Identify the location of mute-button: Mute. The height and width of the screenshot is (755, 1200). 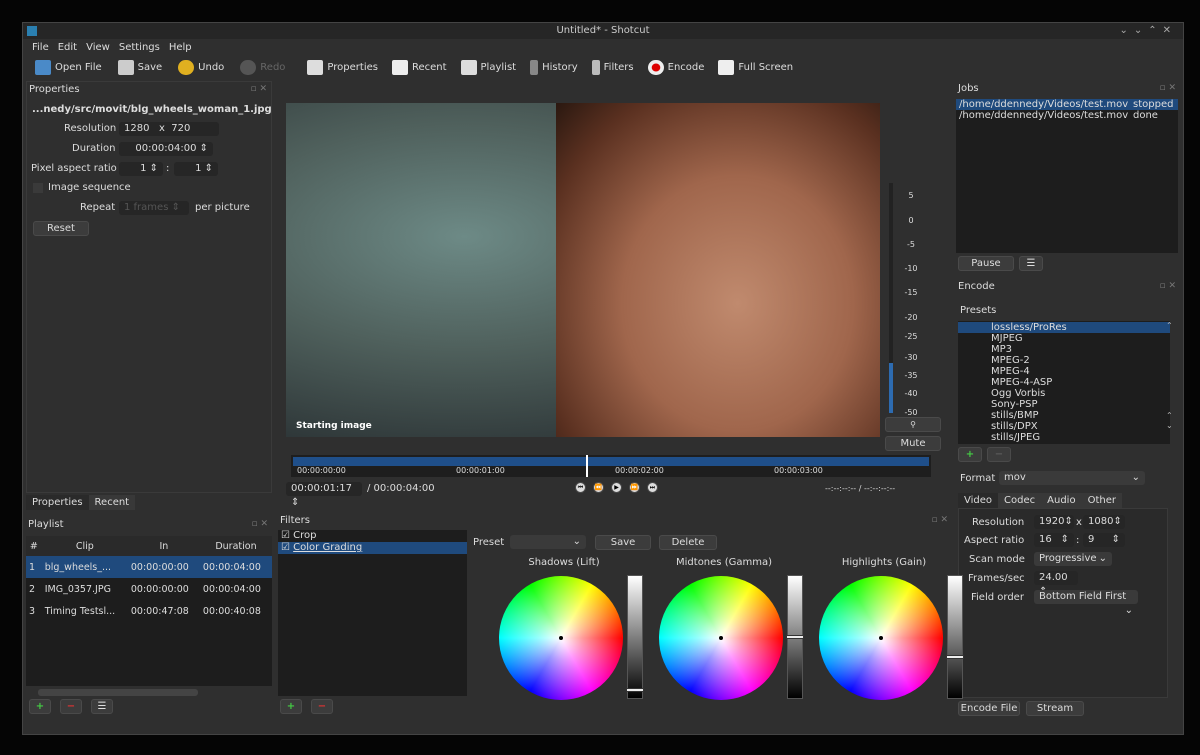
(913, 443).